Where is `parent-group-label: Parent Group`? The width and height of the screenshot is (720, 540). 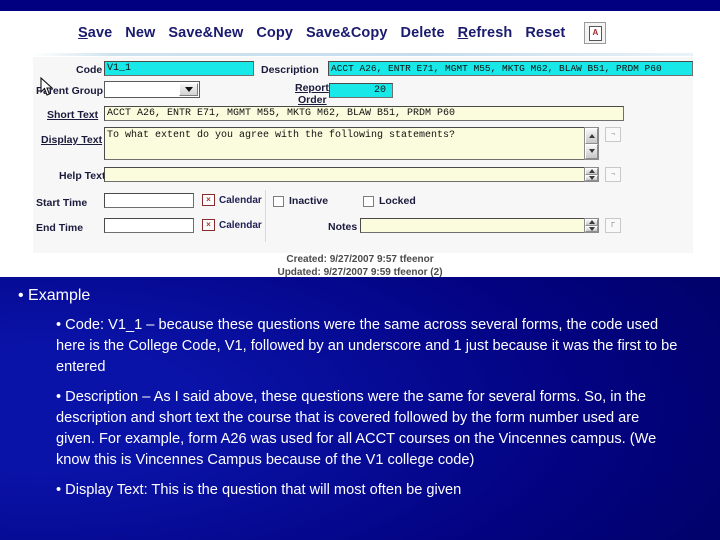 parent-group-label: Parent Group is located at coordinates (70, 91).